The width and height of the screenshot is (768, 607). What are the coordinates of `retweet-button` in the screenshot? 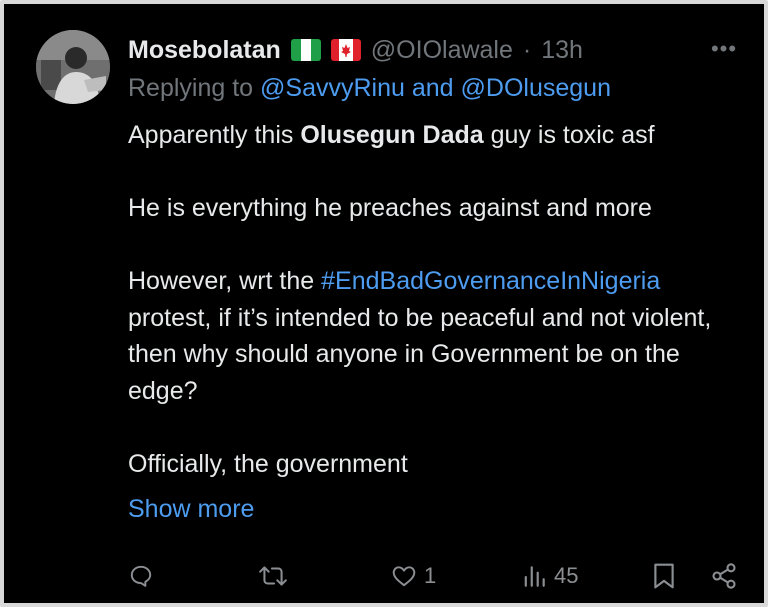 It's located at (273, 576).